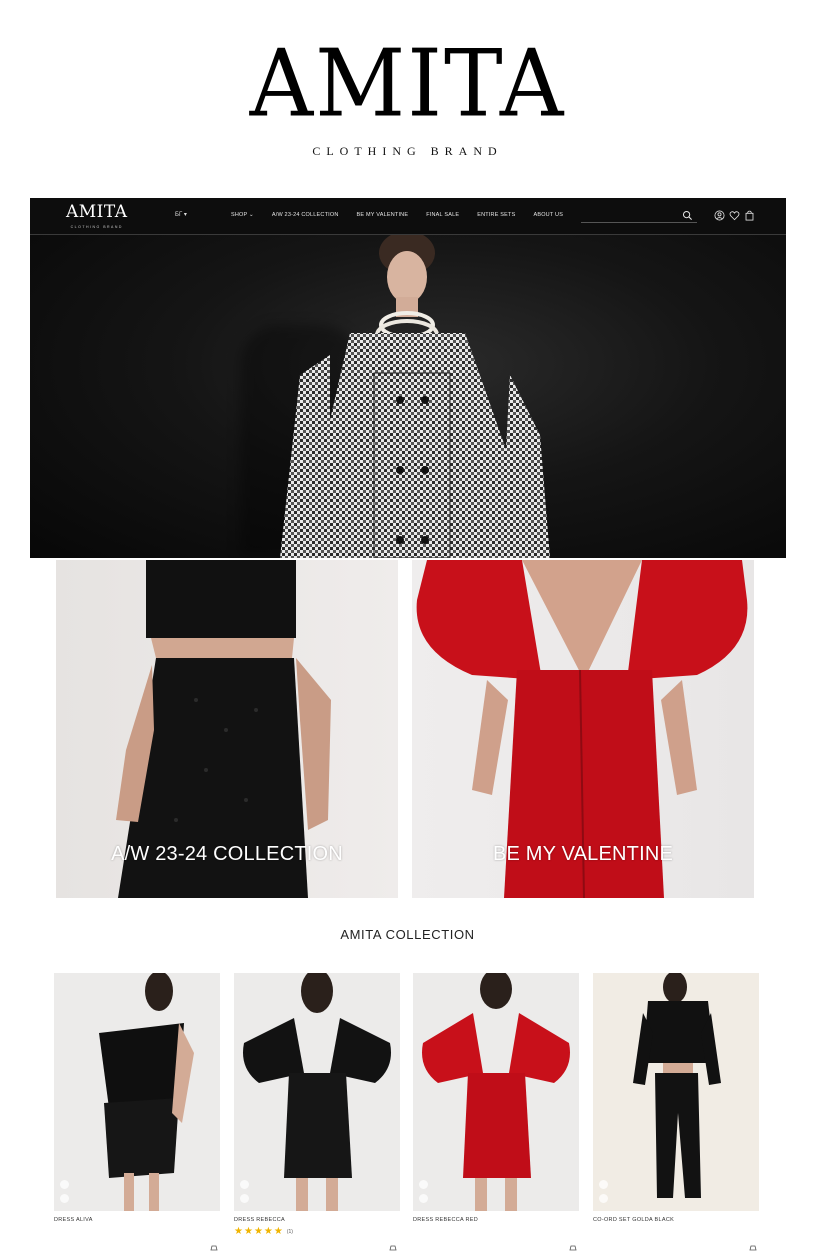 This screenshot has height=1251, width=815. I want to click on bag-icon, so click(749, 215).